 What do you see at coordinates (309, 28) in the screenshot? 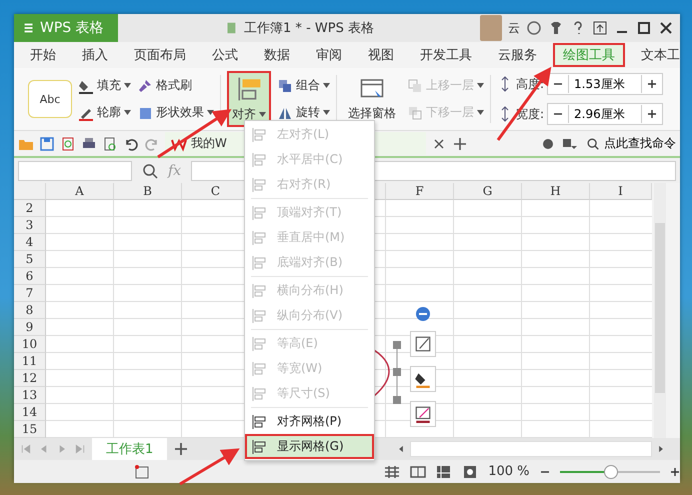
I see `window-title: 工作簿1 * - WPS 表格` at bounding box center [309, 28].